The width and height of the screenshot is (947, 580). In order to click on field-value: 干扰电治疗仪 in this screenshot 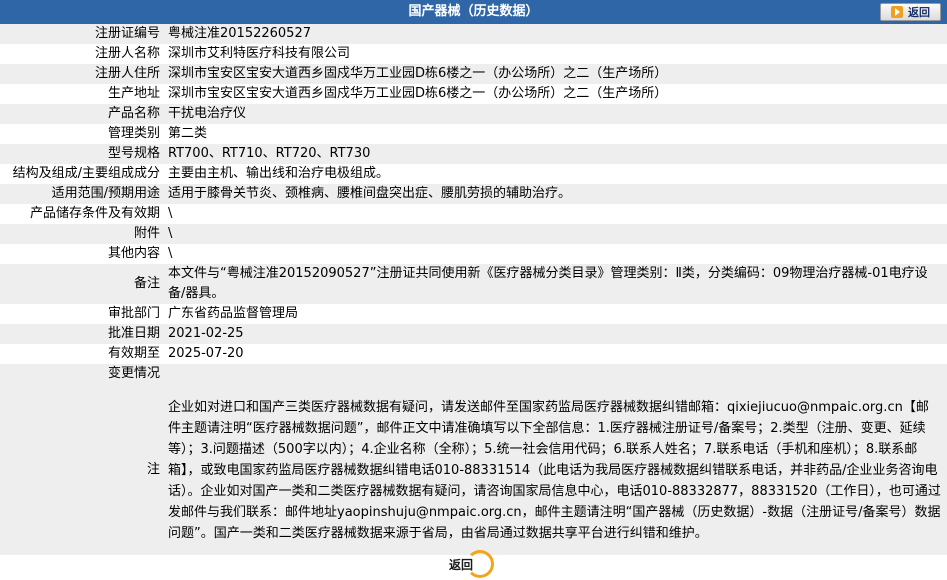, I will do `click(554, 114)`.